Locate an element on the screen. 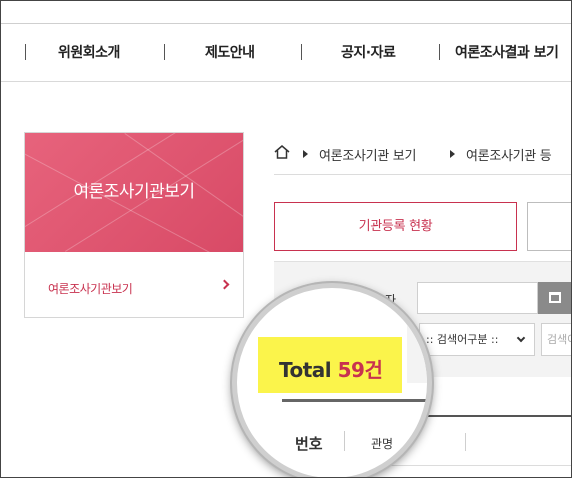 The image size is (572, 478). search-input: 검색어 is located at coordinates (556, 339).